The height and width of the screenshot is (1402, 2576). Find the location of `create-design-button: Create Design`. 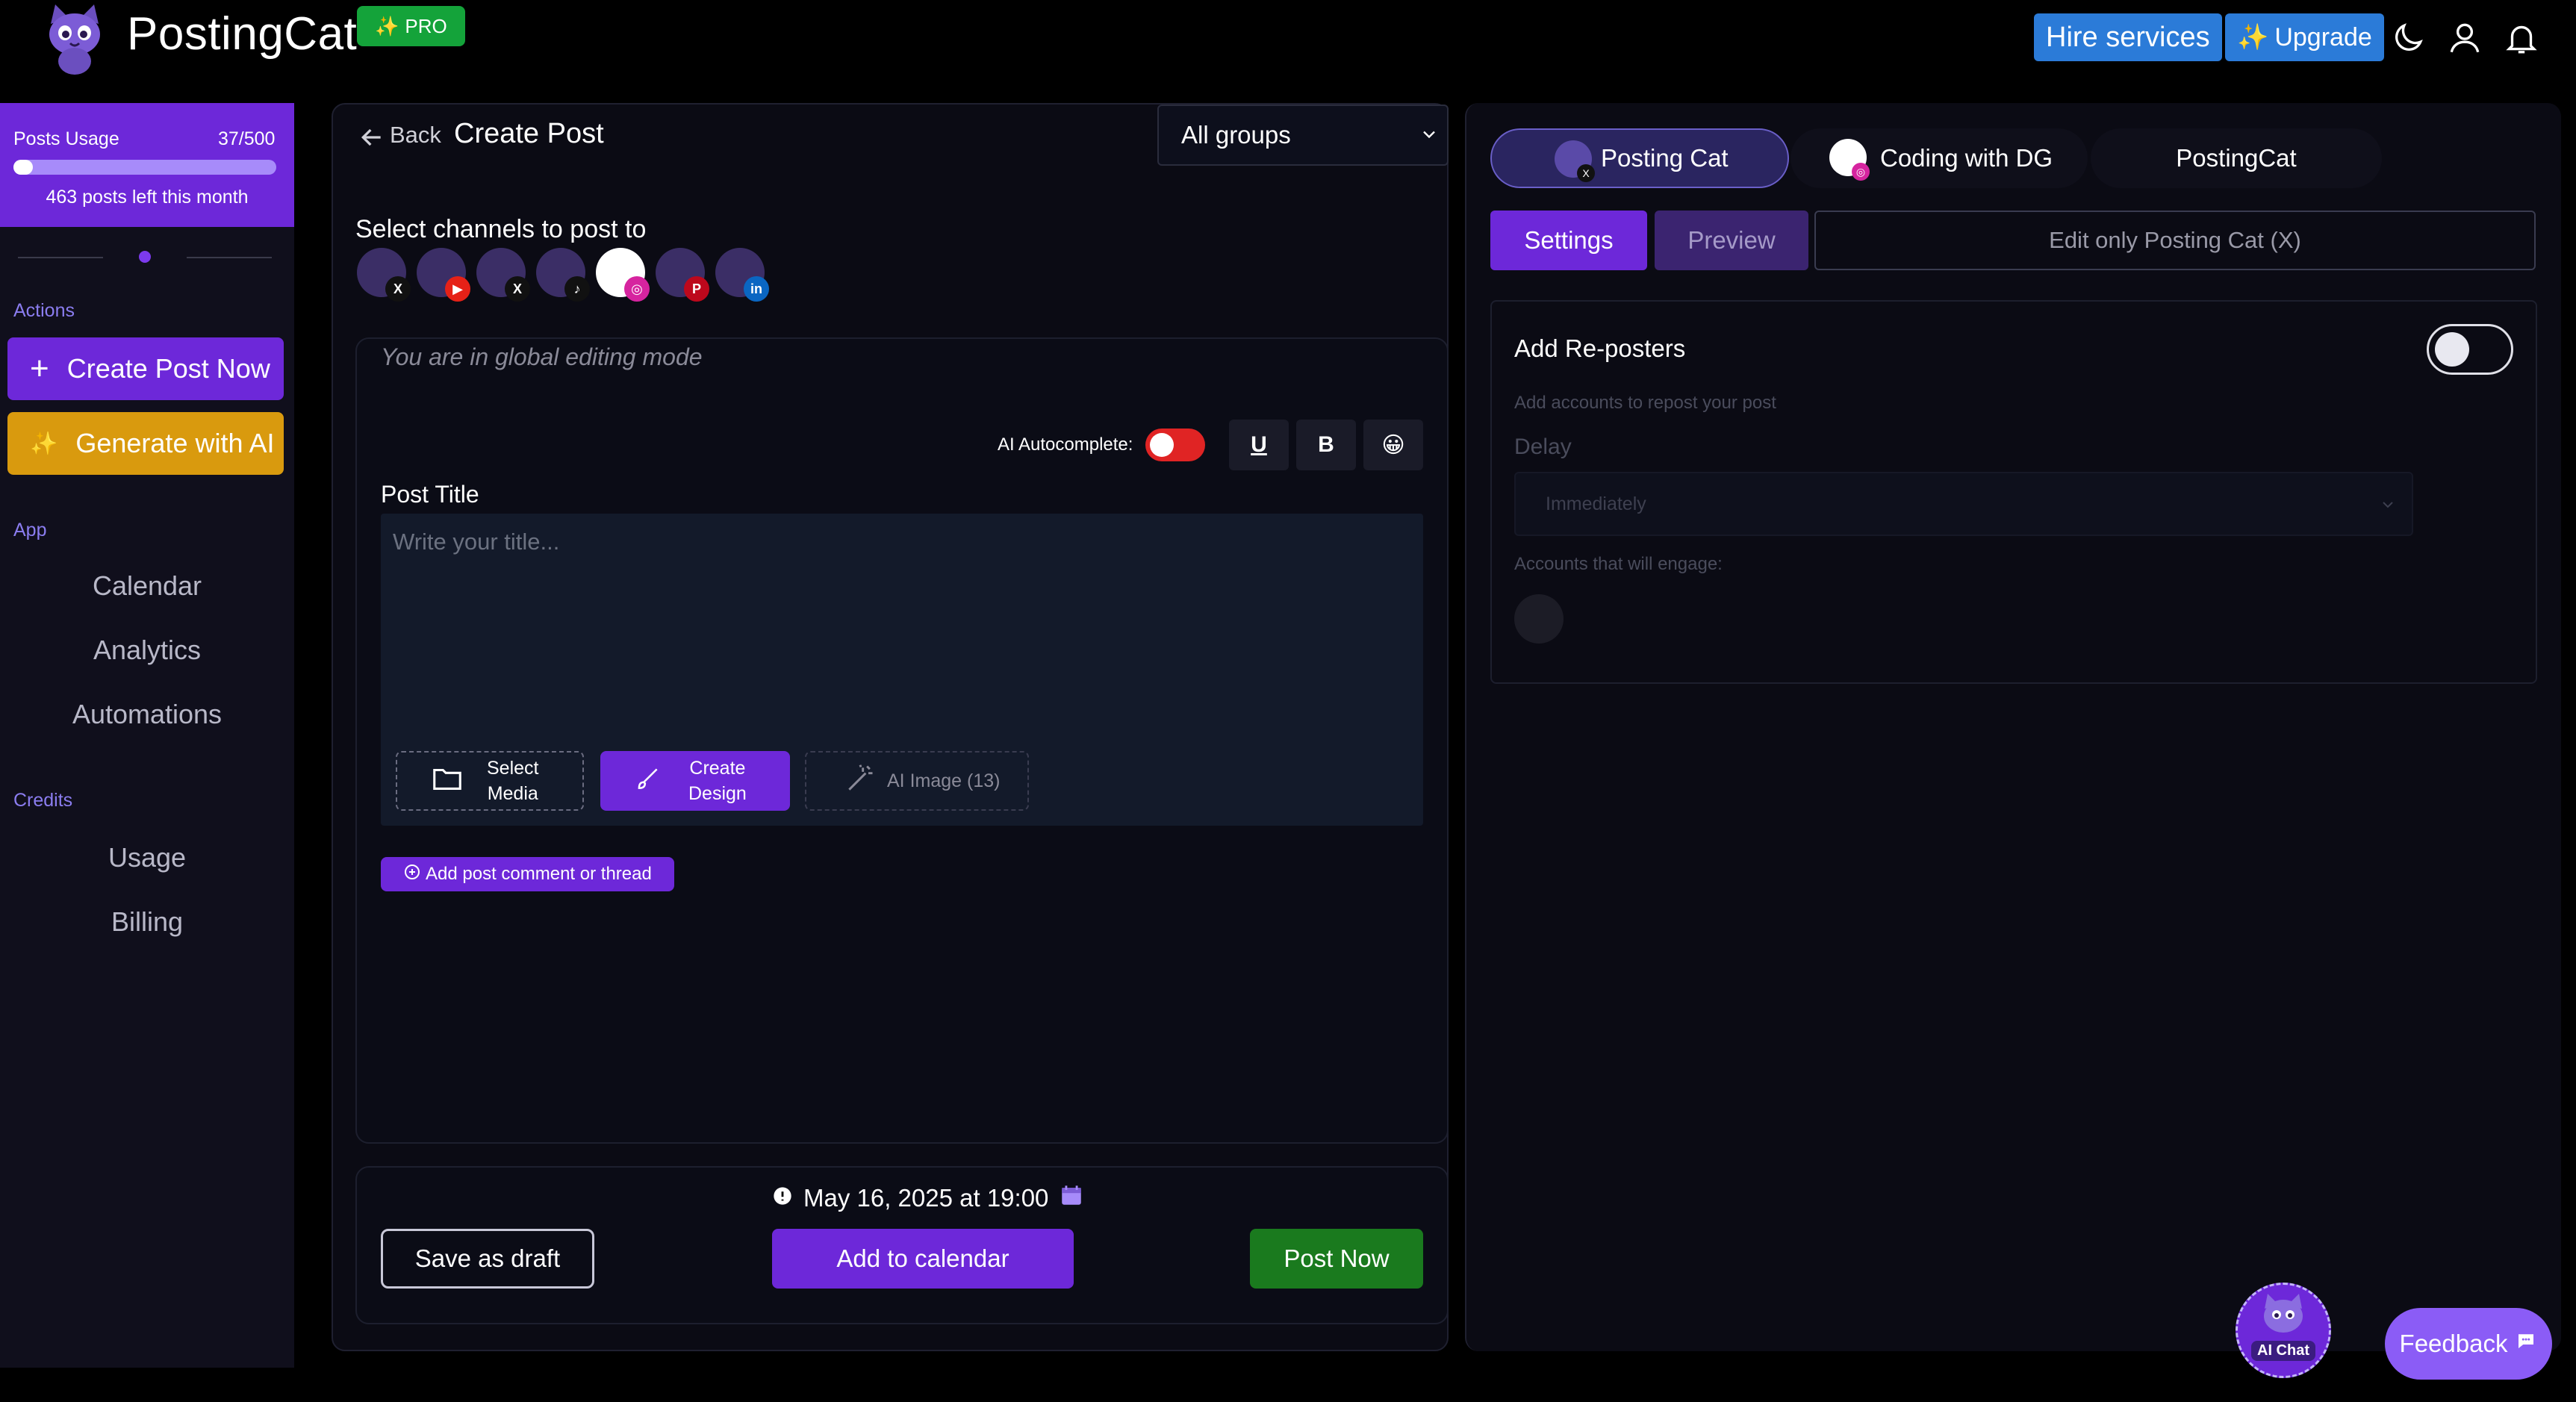

create-design-button: Create Design is located at coordinates (695, 781).